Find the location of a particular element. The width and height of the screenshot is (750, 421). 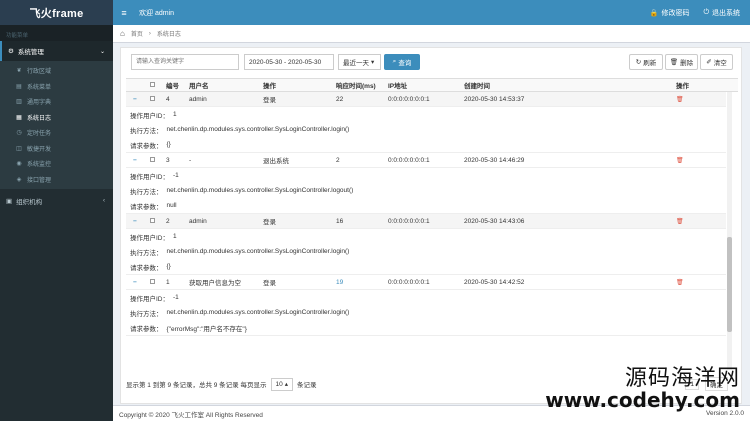

page-size-select: 10 ▴ is located at coordinates (281, 384).